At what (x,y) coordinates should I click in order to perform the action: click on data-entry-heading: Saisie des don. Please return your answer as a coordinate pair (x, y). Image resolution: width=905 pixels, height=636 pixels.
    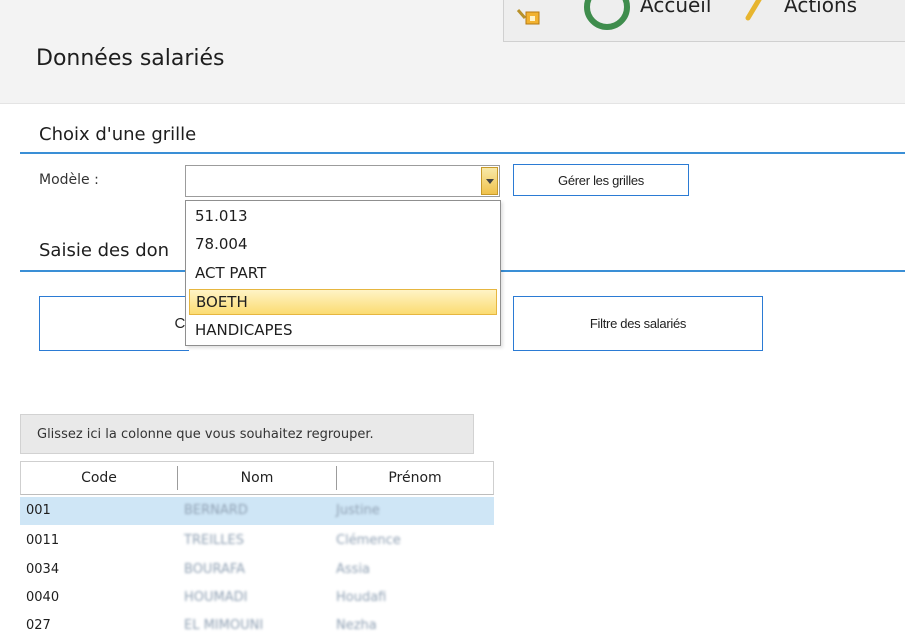
    Looking at the image, I should click on (104, 250).